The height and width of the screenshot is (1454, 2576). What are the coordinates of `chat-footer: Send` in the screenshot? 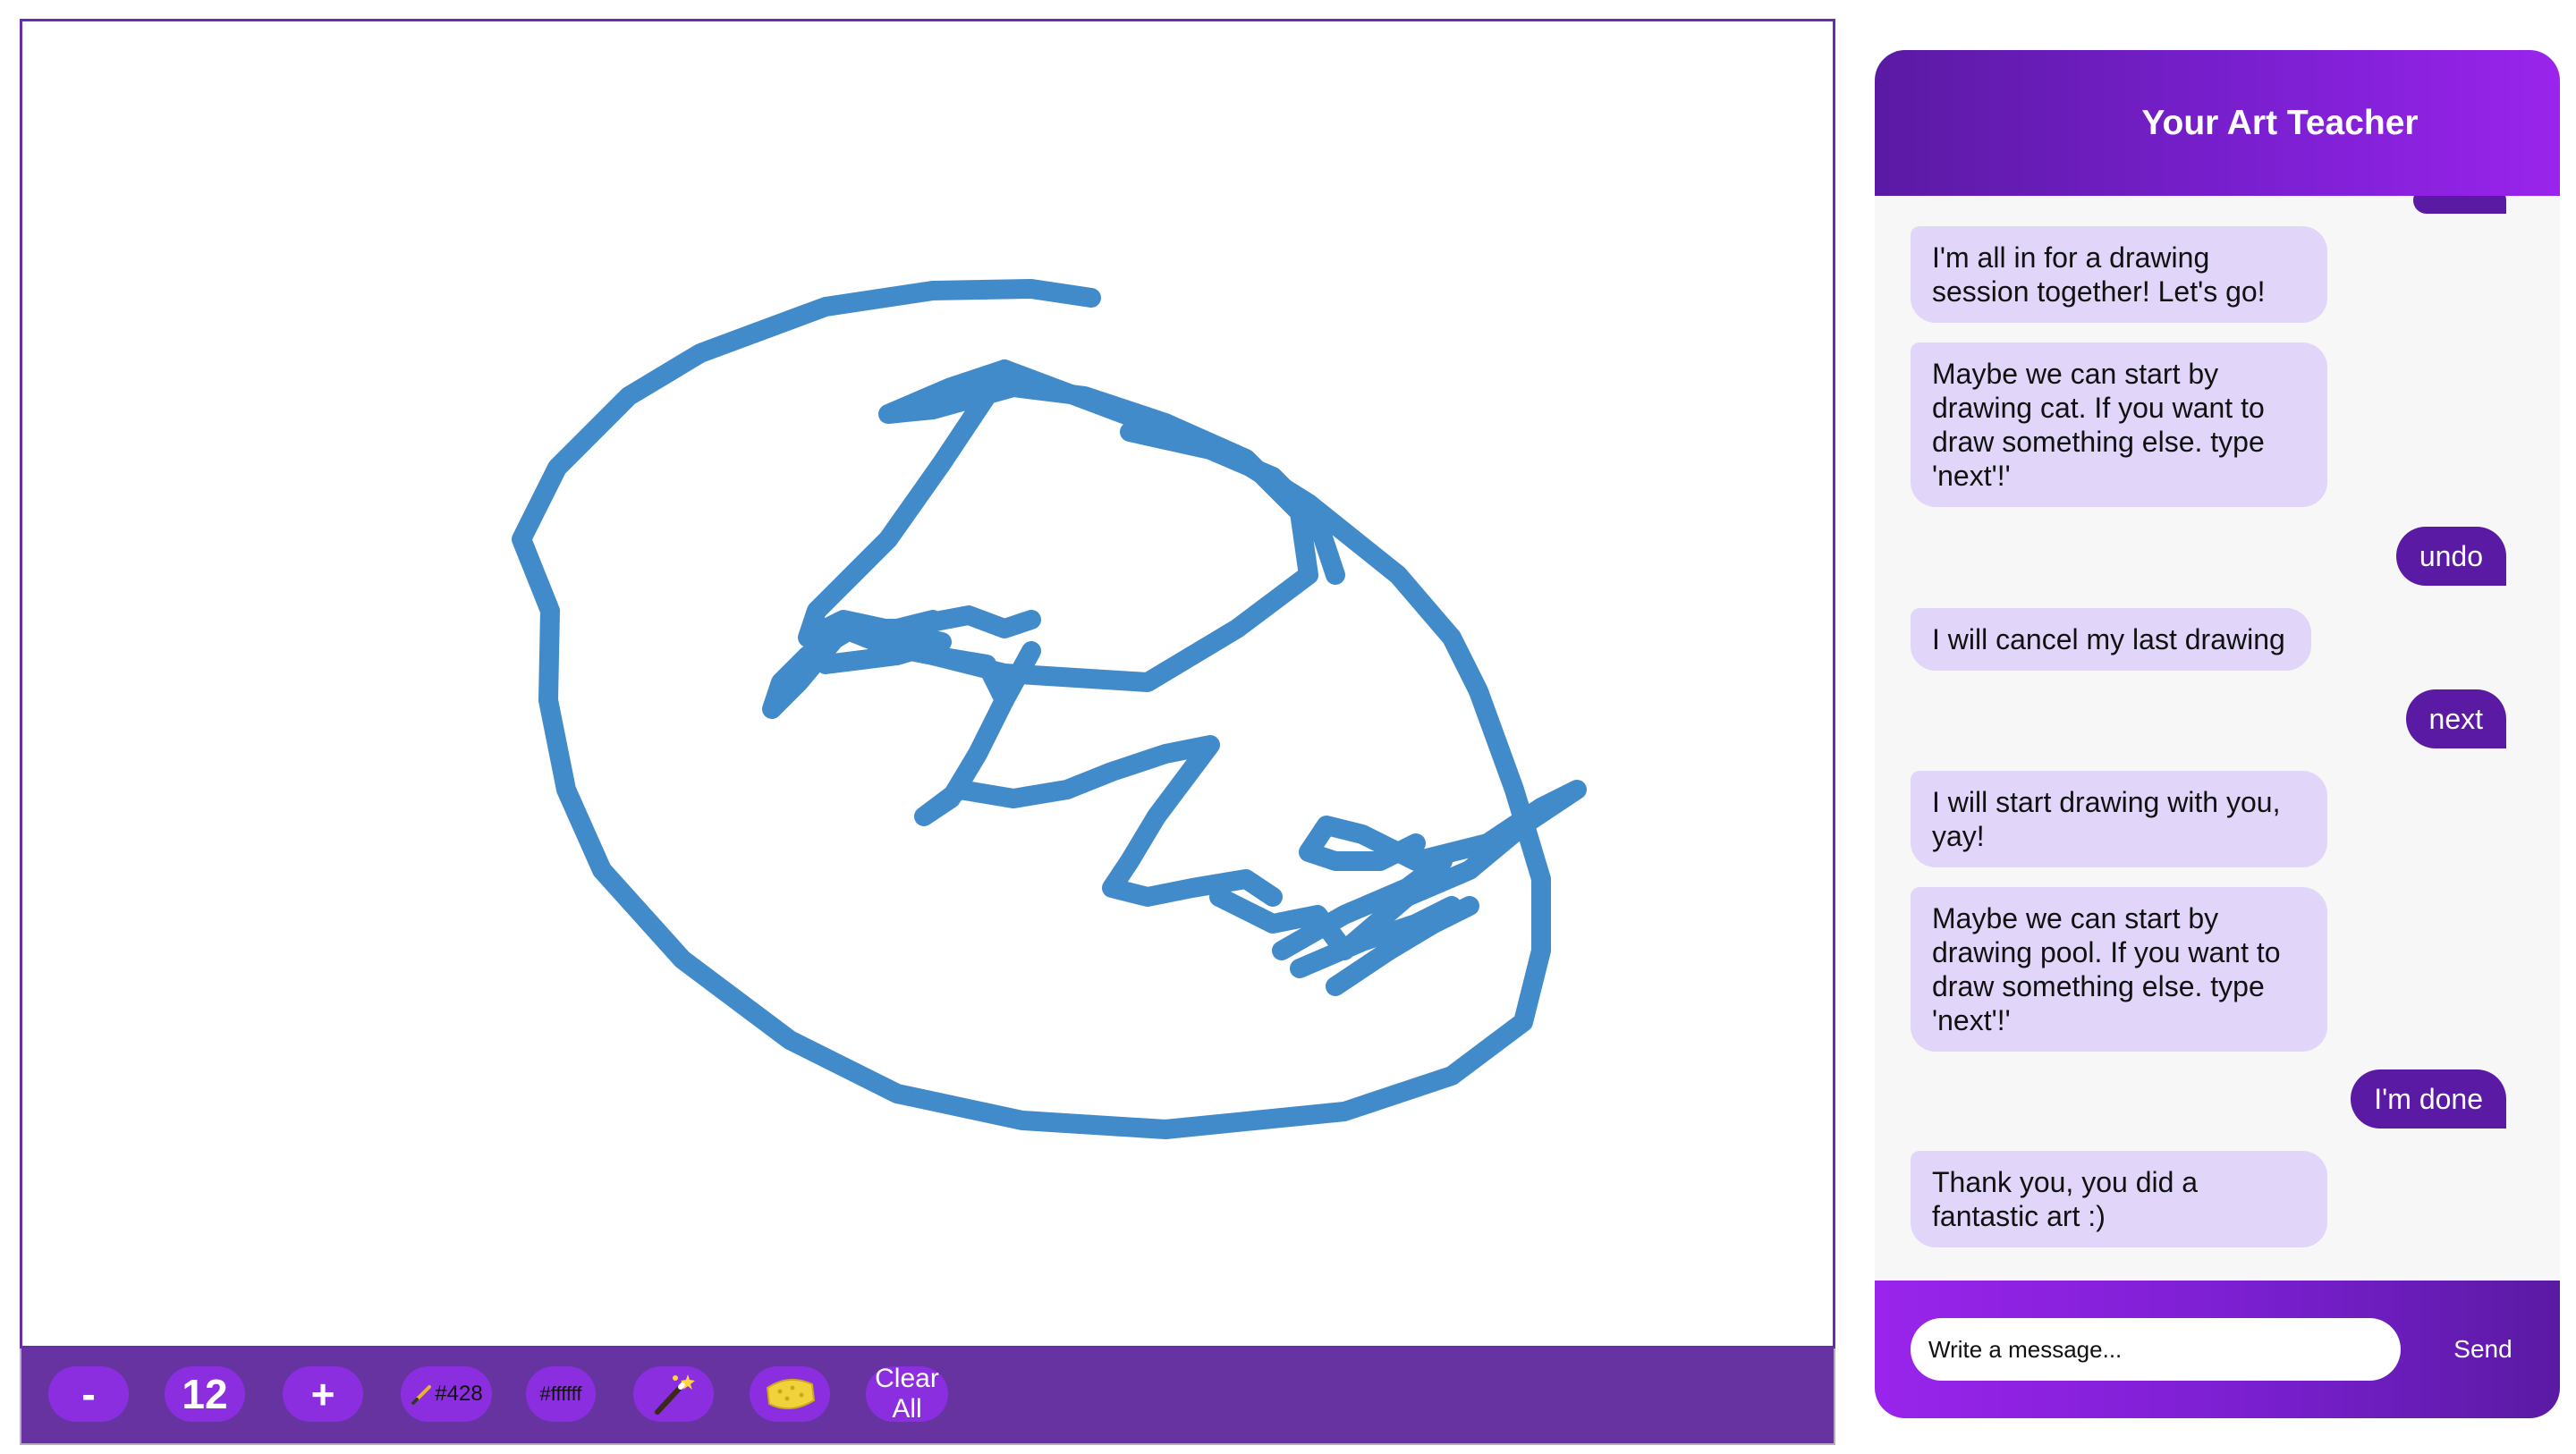 It's located at (2217, 1349).